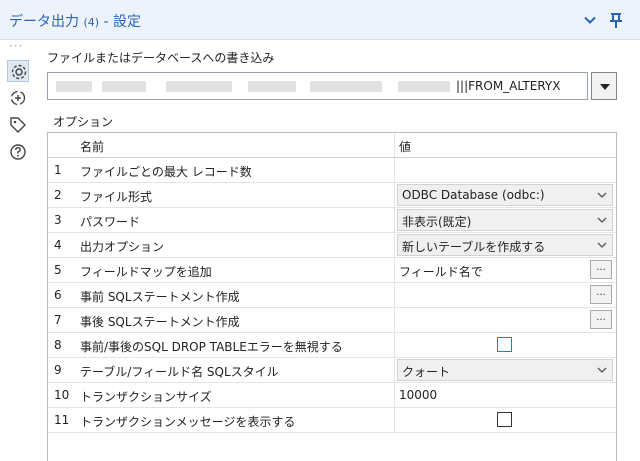 This screenshot has width=640, height=461. Describe the element at coordinates (62, 420) in the screenshot. I see `row-number: 11` at that location.